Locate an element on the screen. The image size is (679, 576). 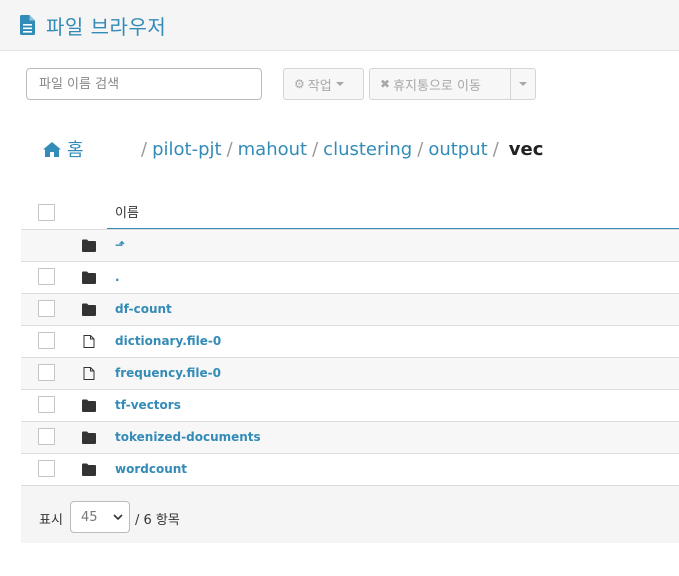
table-header: 이름 is located at coordinates (350, 212).